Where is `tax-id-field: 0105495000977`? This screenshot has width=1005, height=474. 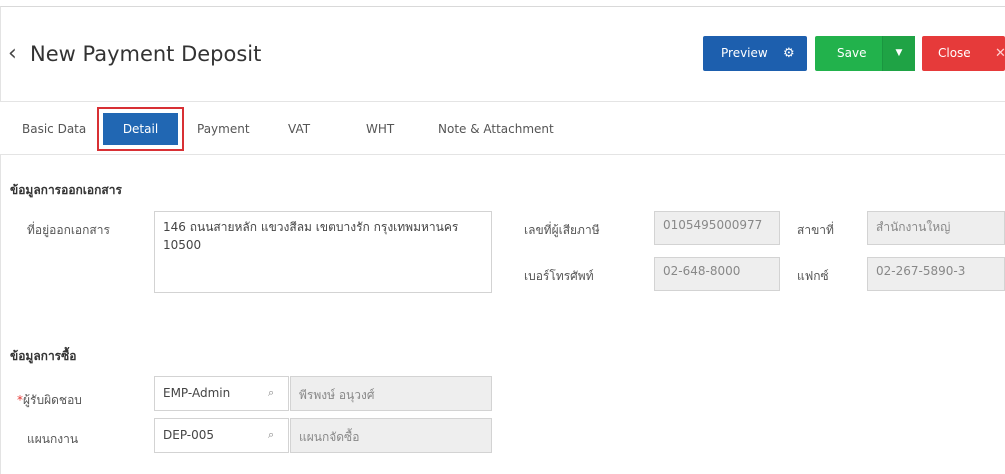
tax-id-field: 0105495000977 is located at coordinates (717, 228).